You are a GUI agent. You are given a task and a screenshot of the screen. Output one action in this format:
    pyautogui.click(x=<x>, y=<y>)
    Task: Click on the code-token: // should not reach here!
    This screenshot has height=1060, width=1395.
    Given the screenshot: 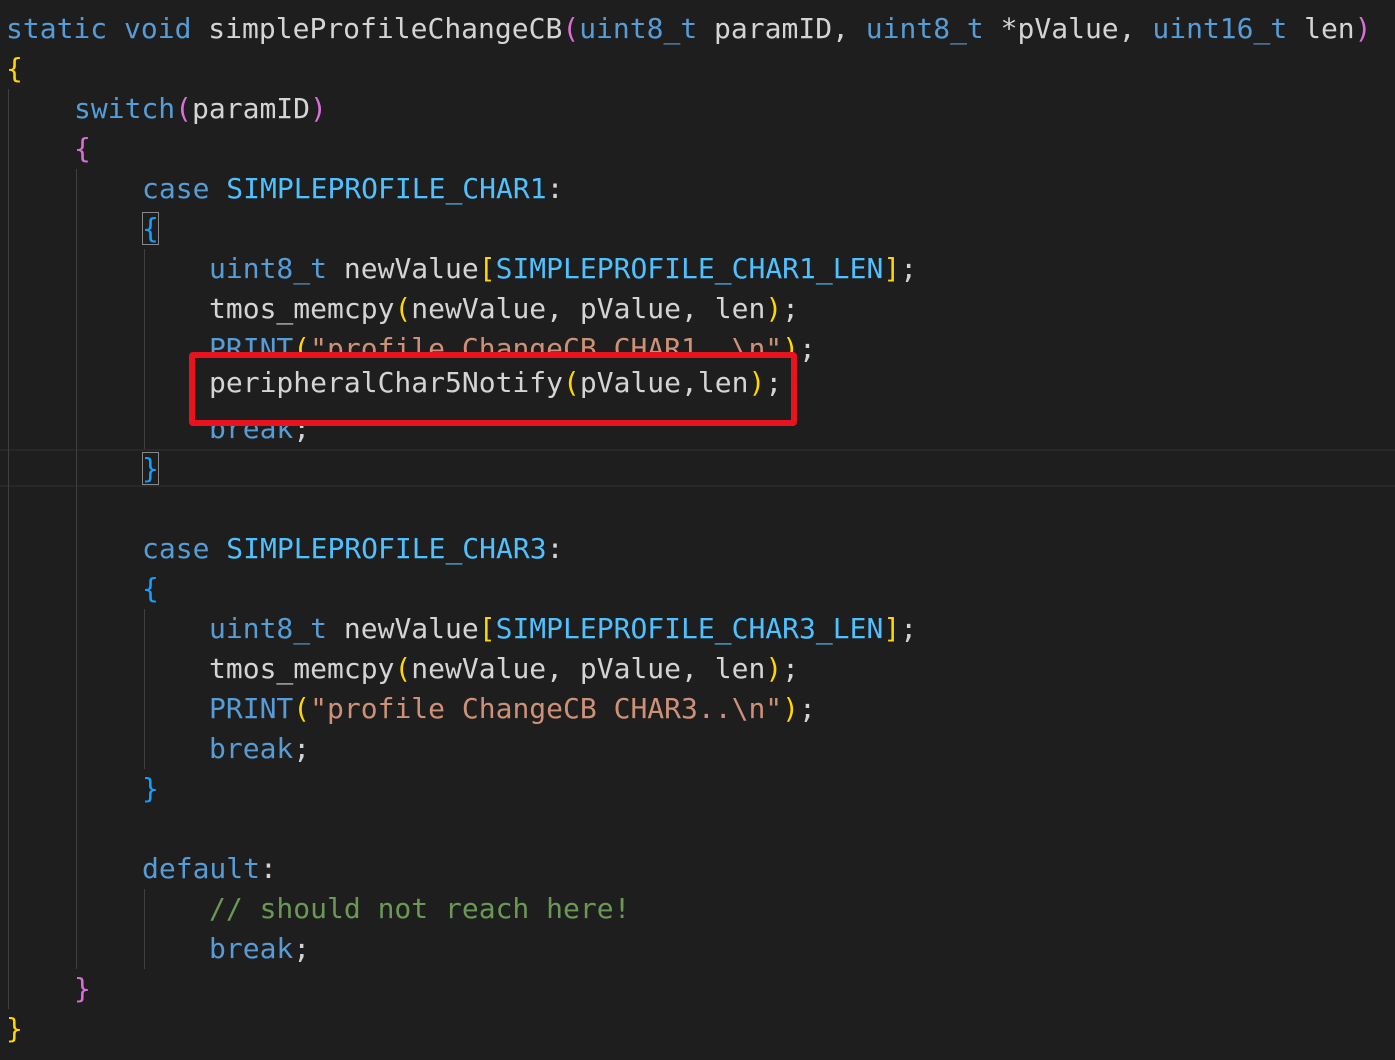 What is the action you would take?
    pyautogui.click(x=420, y=908)
    